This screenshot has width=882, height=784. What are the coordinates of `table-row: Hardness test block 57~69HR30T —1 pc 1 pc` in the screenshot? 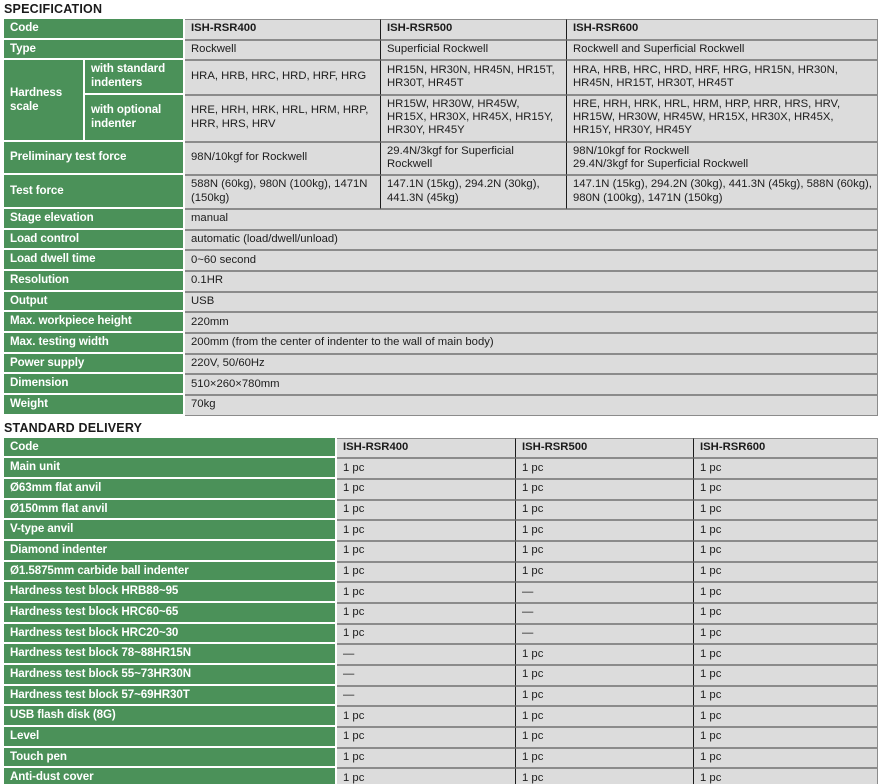 It's located at (441, 696).